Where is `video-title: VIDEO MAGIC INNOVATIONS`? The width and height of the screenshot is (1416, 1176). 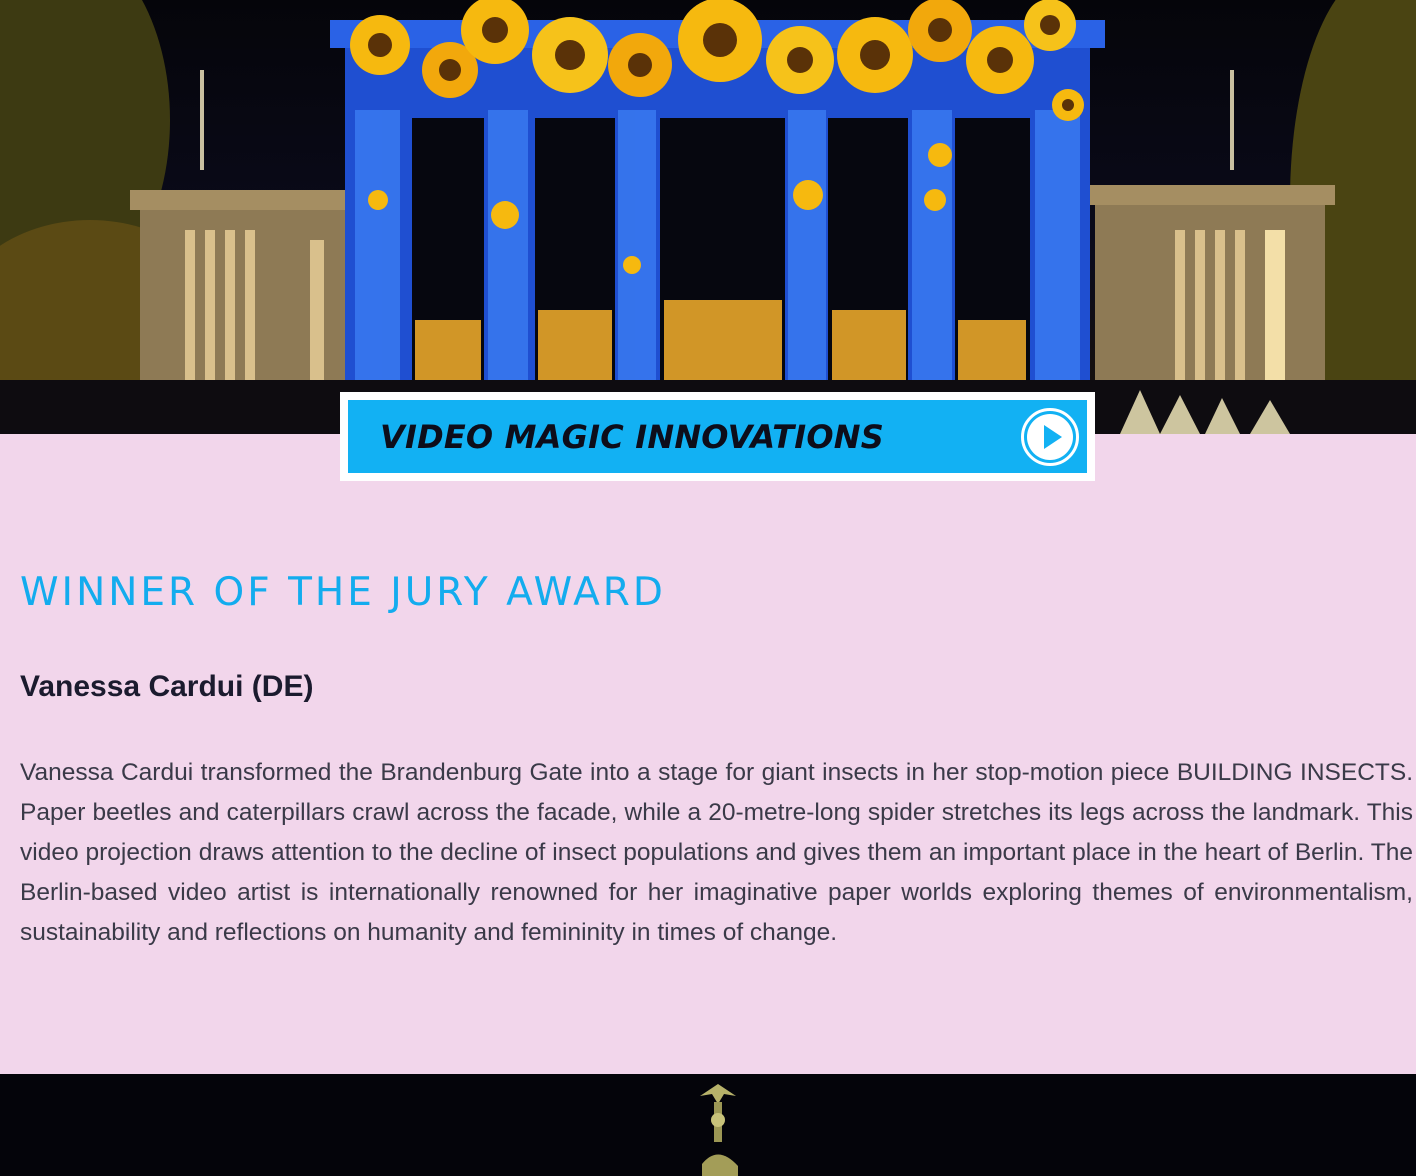
video-title: VIDEO MAGIC INNOVATIONS is located at coordinates (632, 437).